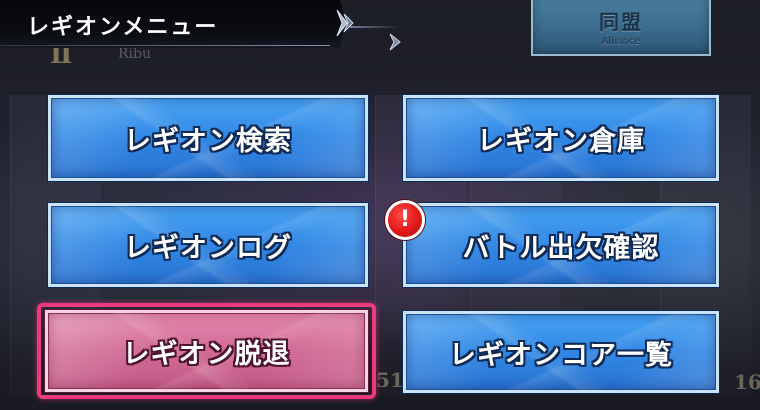  I want to click on battle-attendance-button: バトル出欠確認, so click(561, 245).